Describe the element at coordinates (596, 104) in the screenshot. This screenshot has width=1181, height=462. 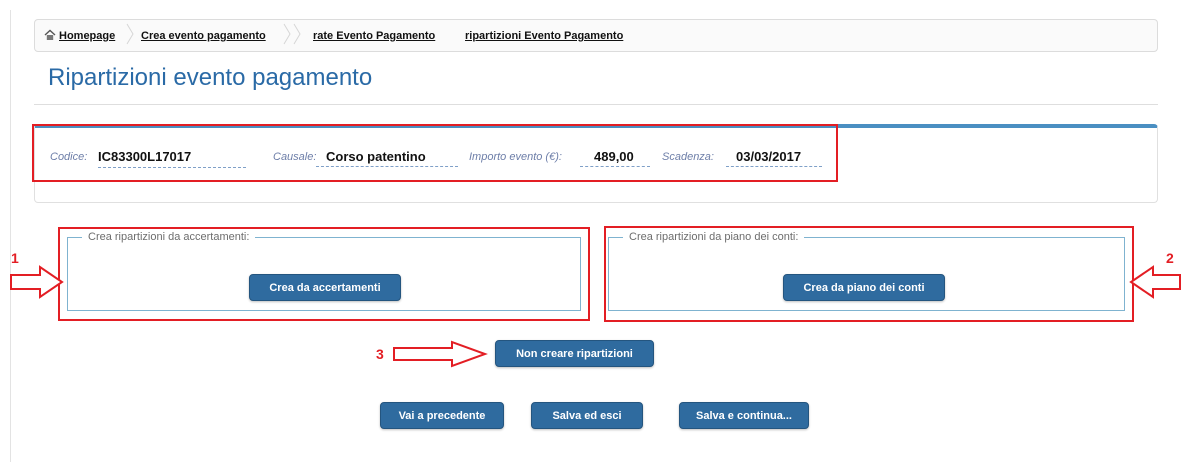
I see `title-divider` at that location.